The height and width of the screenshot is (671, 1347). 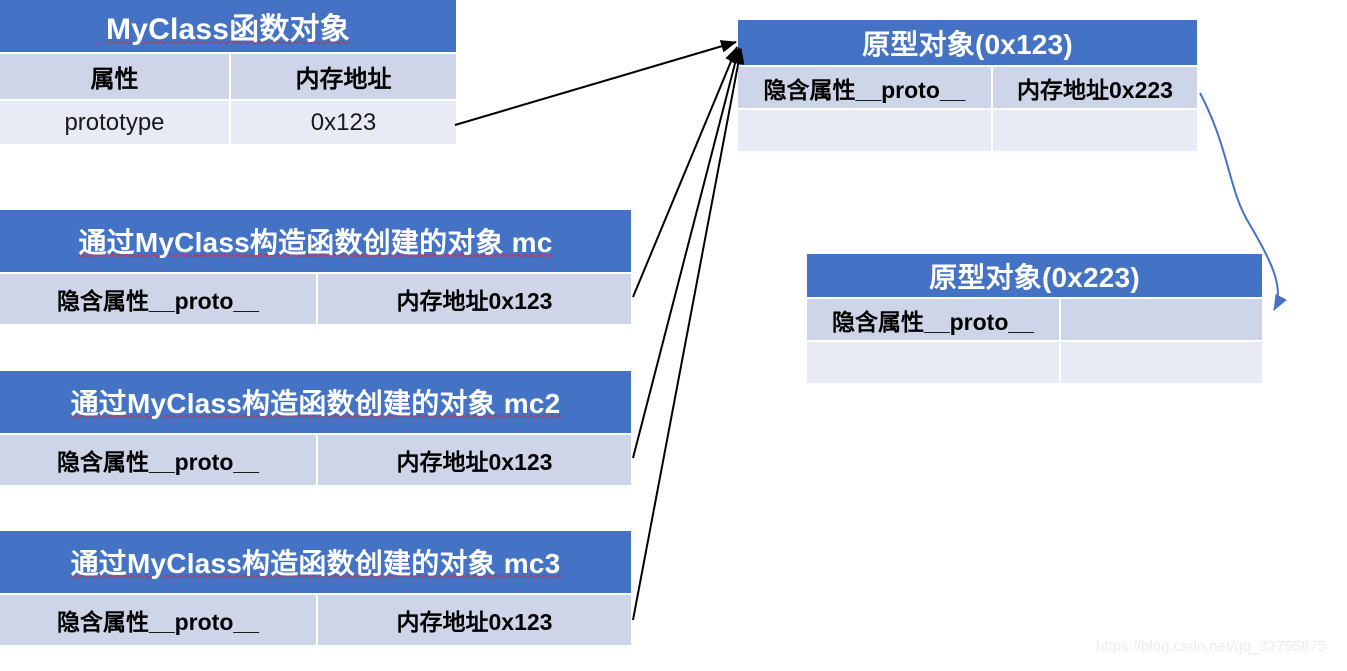 What do you see at coordinates (933, 319) in the screenshot?
I see `cell-proto2-proto-key: 隐含属性__proto__` at bounding box center [933, 319].